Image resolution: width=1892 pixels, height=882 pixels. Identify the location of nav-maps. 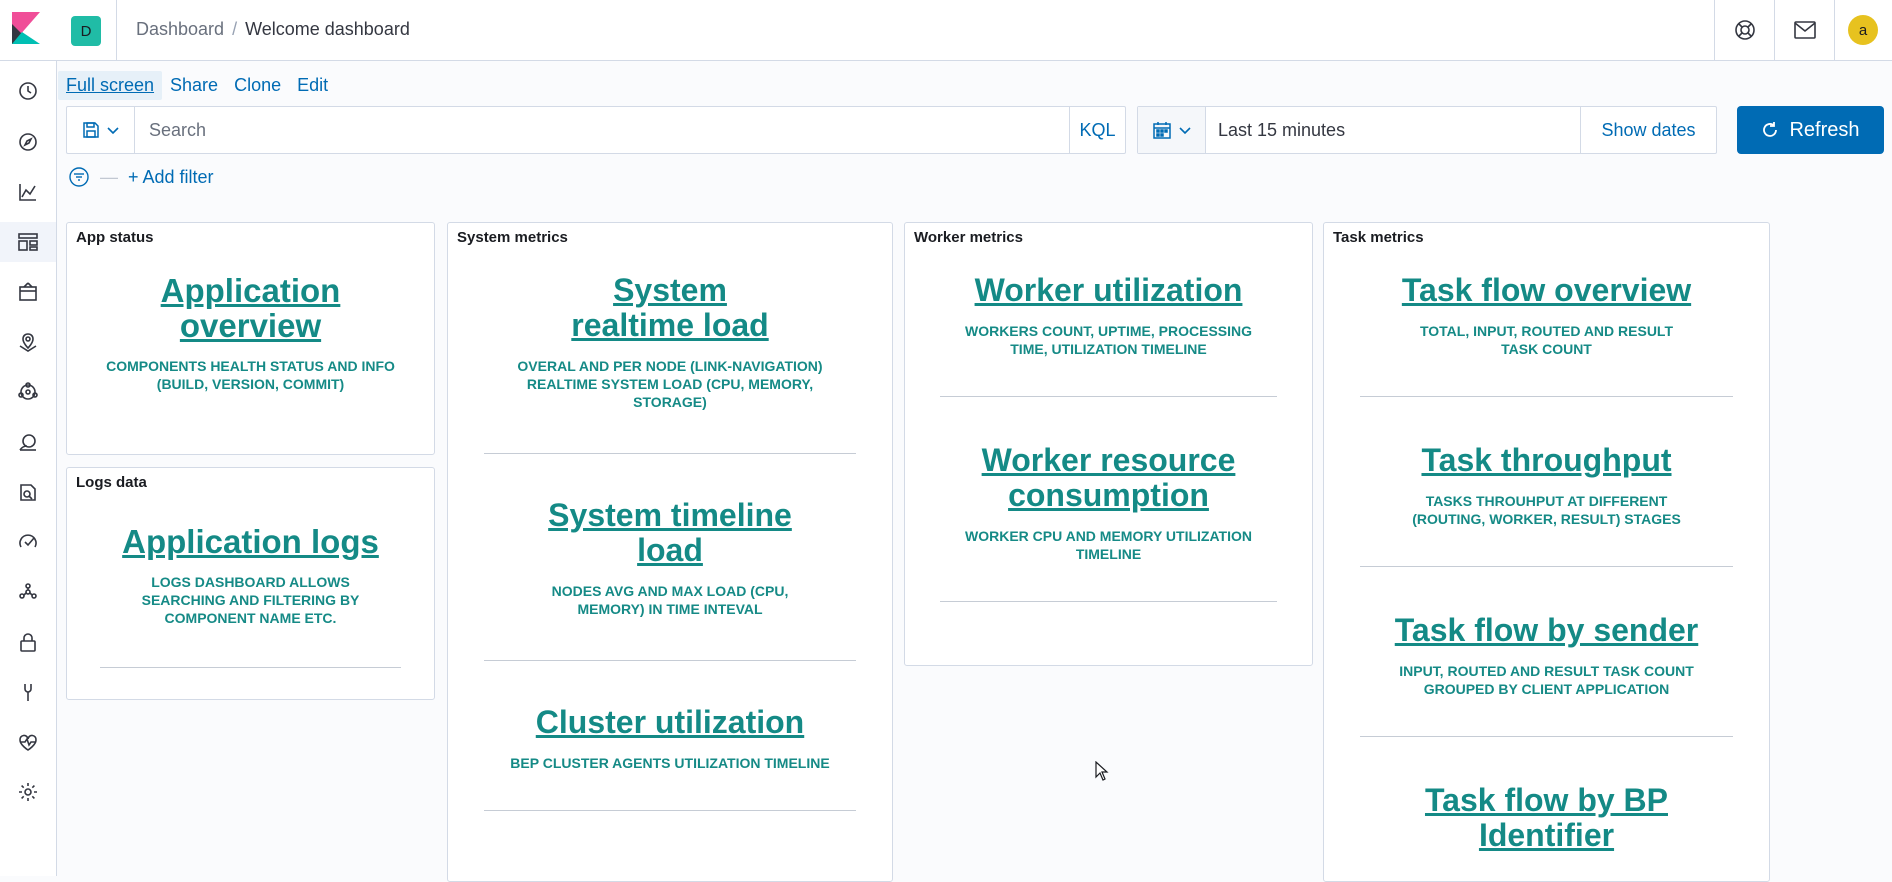
(28, 342).